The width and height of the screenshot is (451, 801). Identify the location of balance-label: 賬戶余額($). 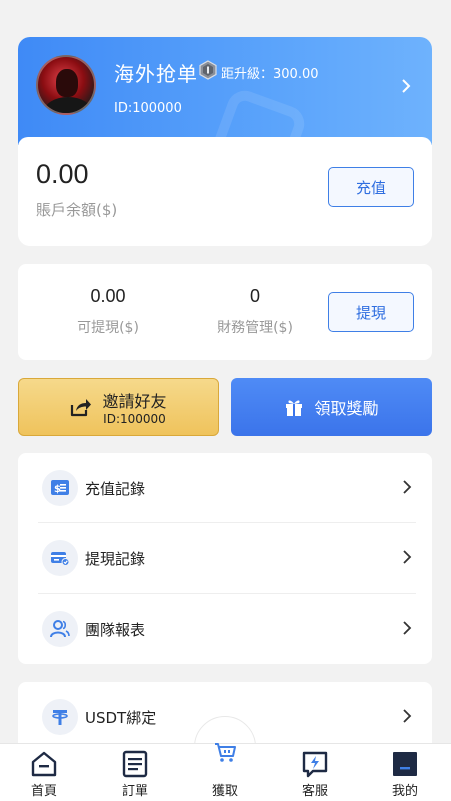
(77, 210).